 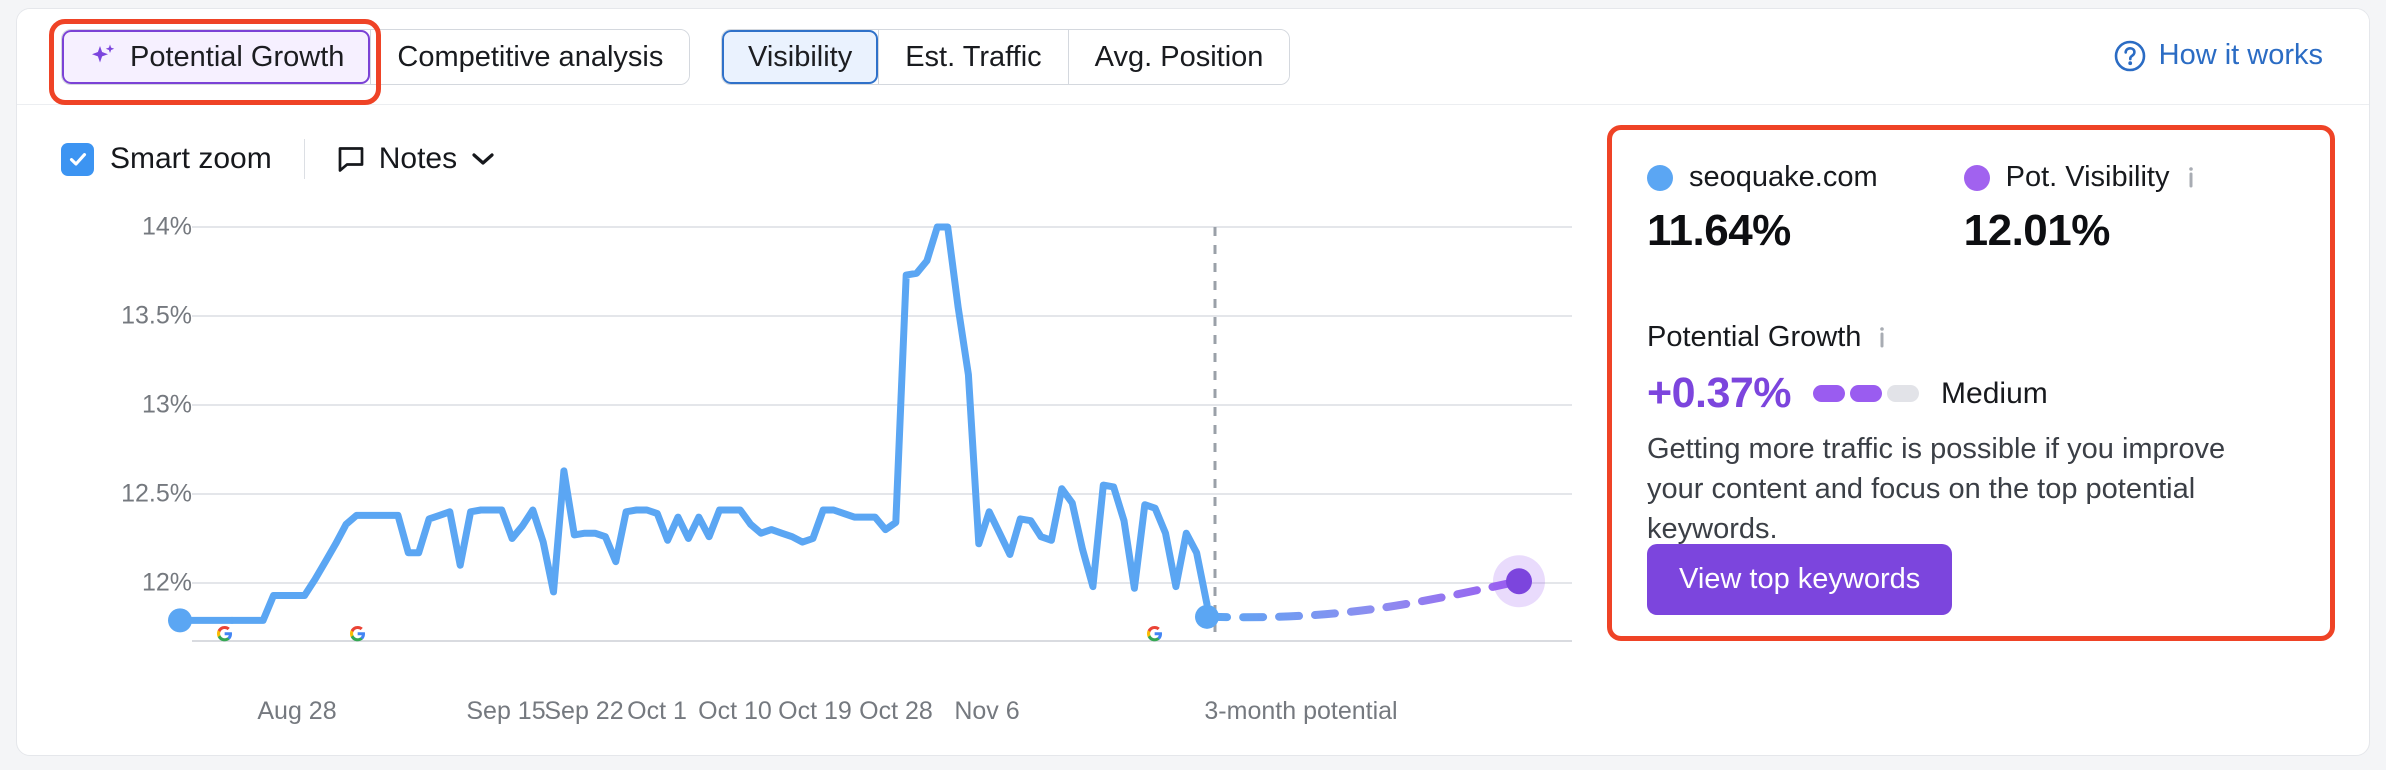 I want to click on x-axis-tick: Sep 22, so click(x=584, y=711).